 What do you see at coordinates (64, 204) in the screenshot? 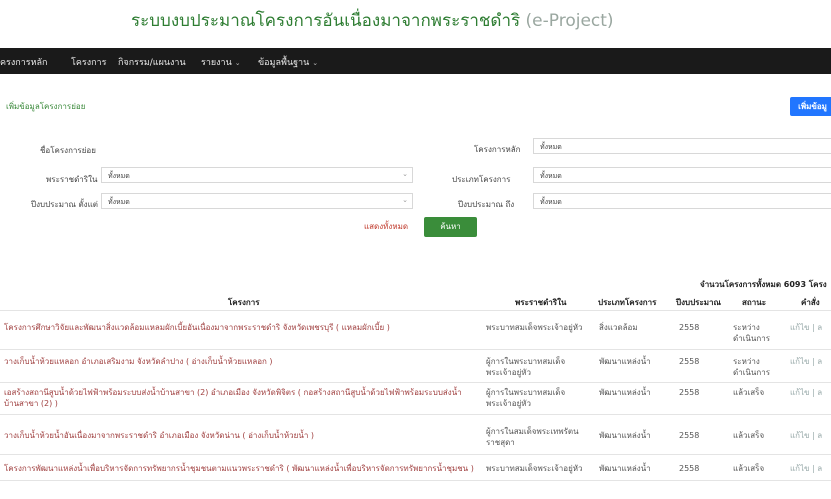
I see `year-from-label: ปีงบประมาณ ตั้งแต่` at bounding box center [64, 204].